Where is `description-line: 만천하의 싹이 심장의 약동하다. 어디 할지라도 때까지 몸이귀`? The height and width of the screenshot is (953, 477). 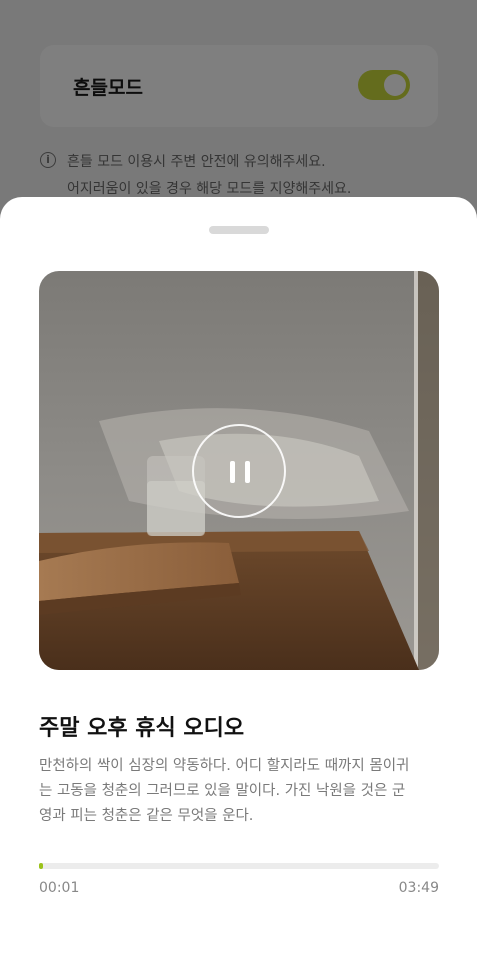
description-line: 만천하의 싹이 심장의 약동하다. 어디 할지라도 때까지 몸이귀 is located at coordinates (224, 766).